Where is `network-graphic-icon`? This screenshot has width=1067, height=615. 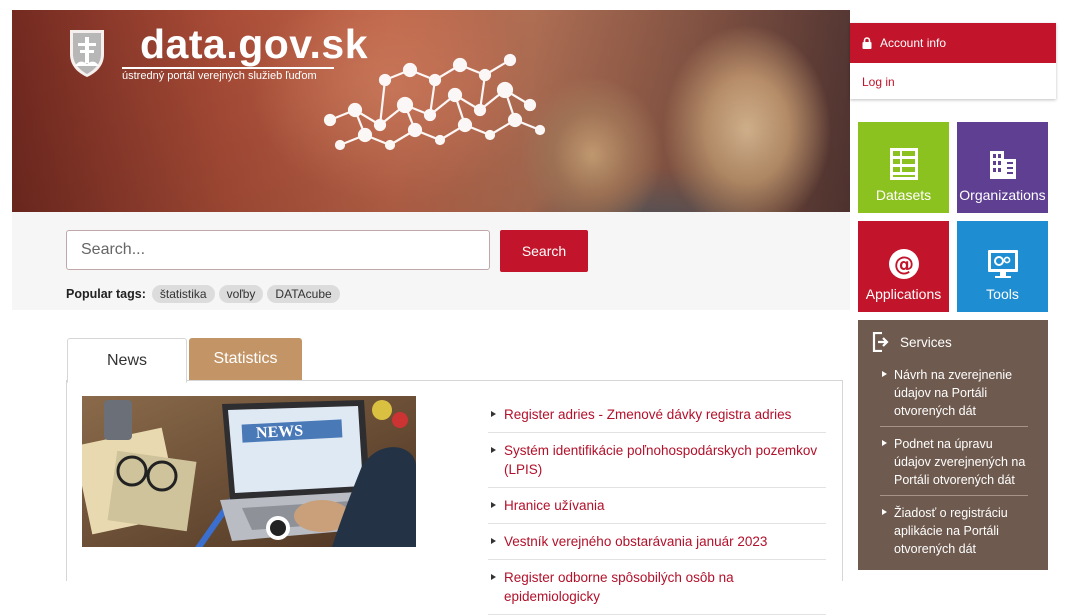 network-graphic-icon is located at coordinates (434, 102).